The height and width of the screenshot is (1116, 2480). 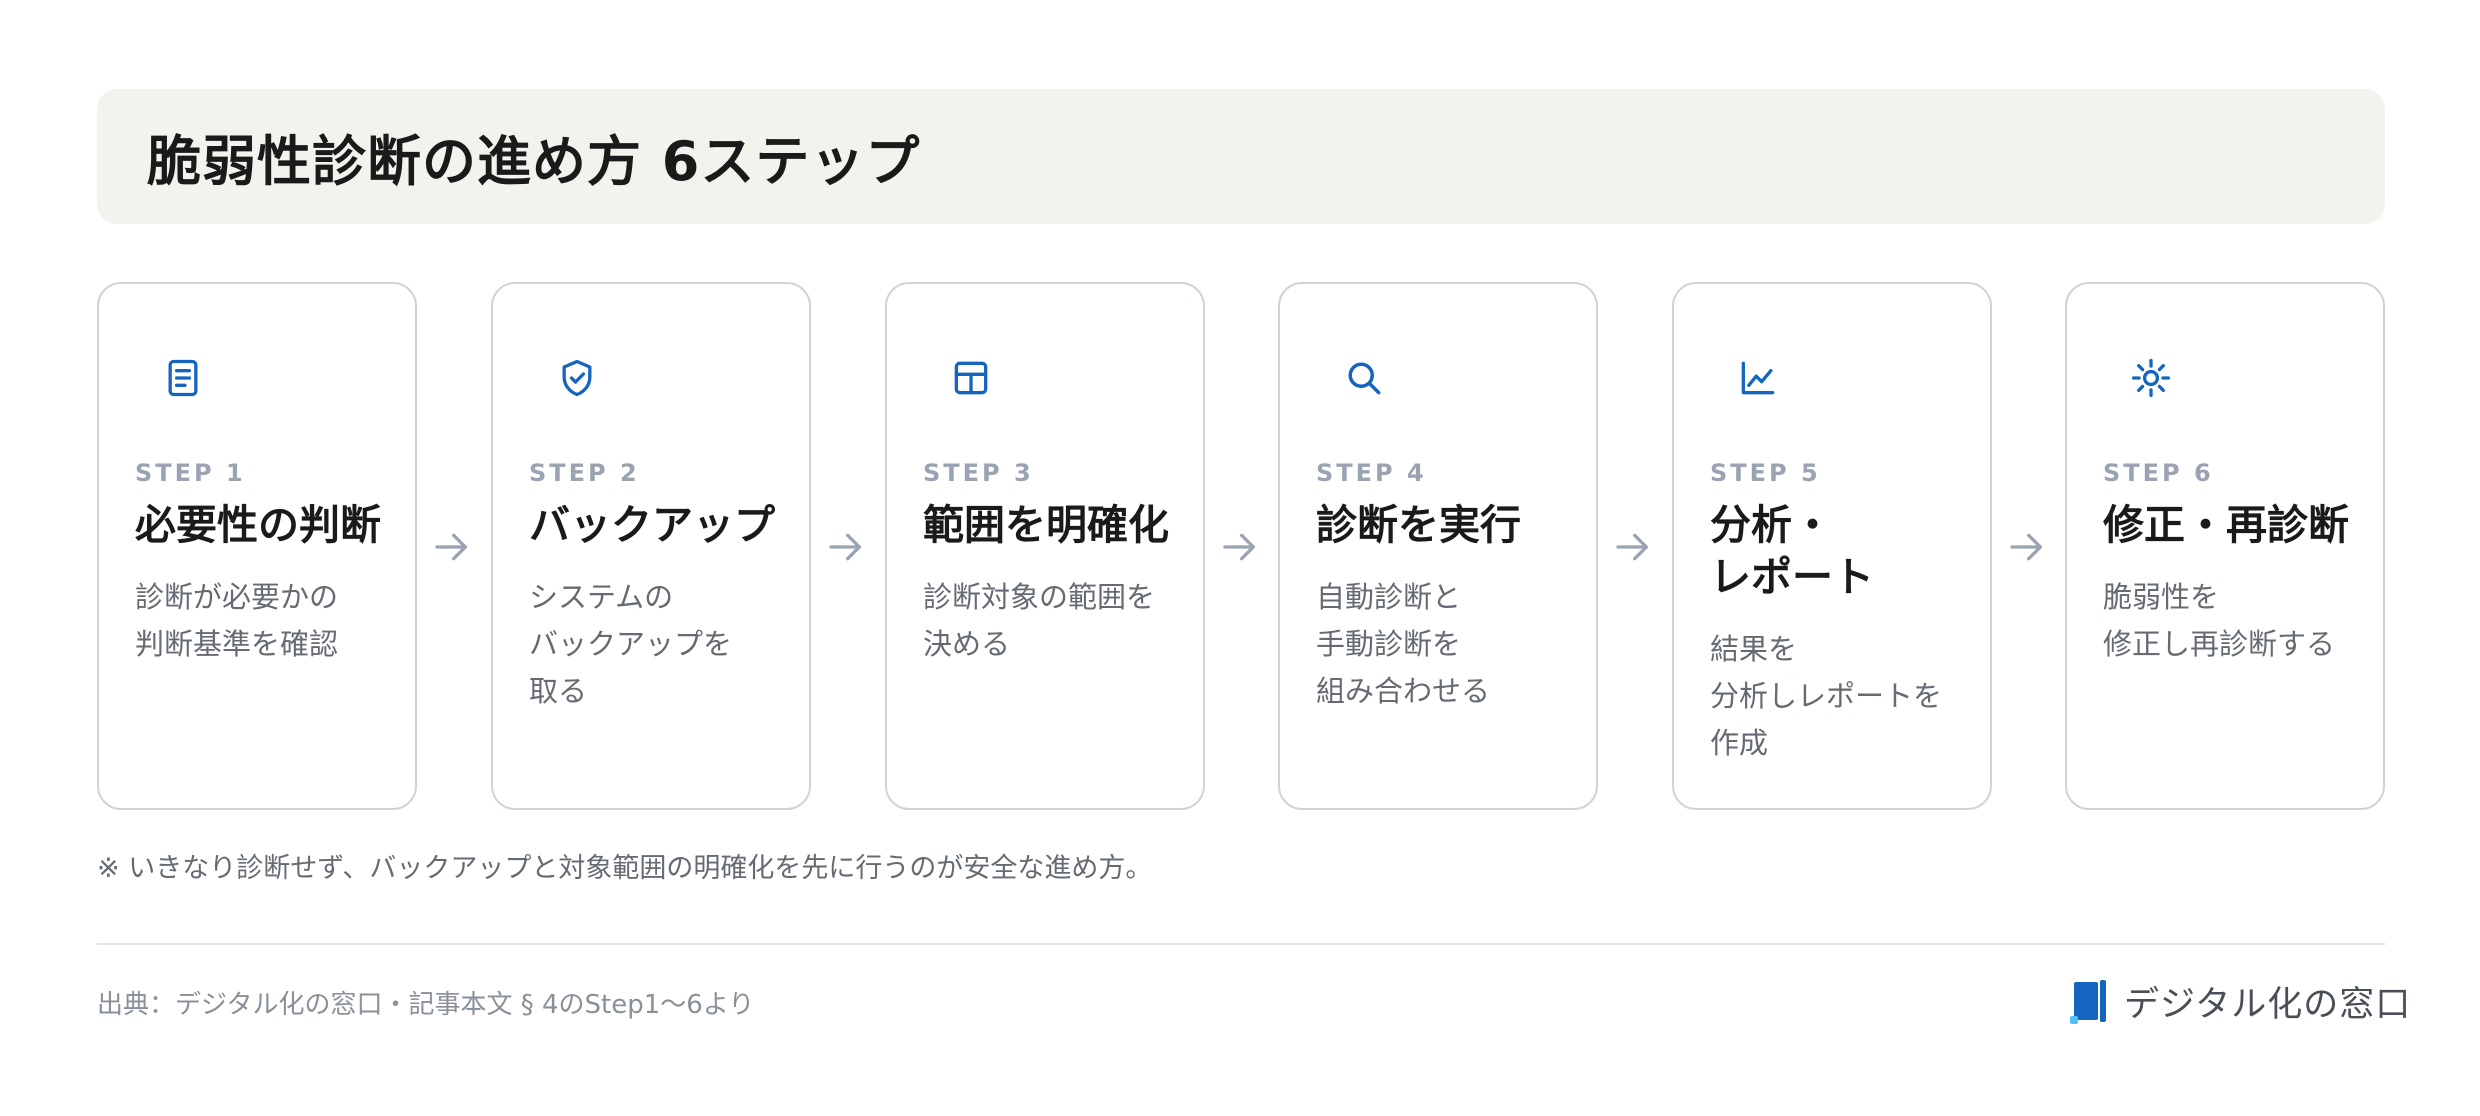 What do you see at coordinates (2090, 1002) in the screenshot?
I see `book-logo-icon` at bounding box center [2090, 1002].